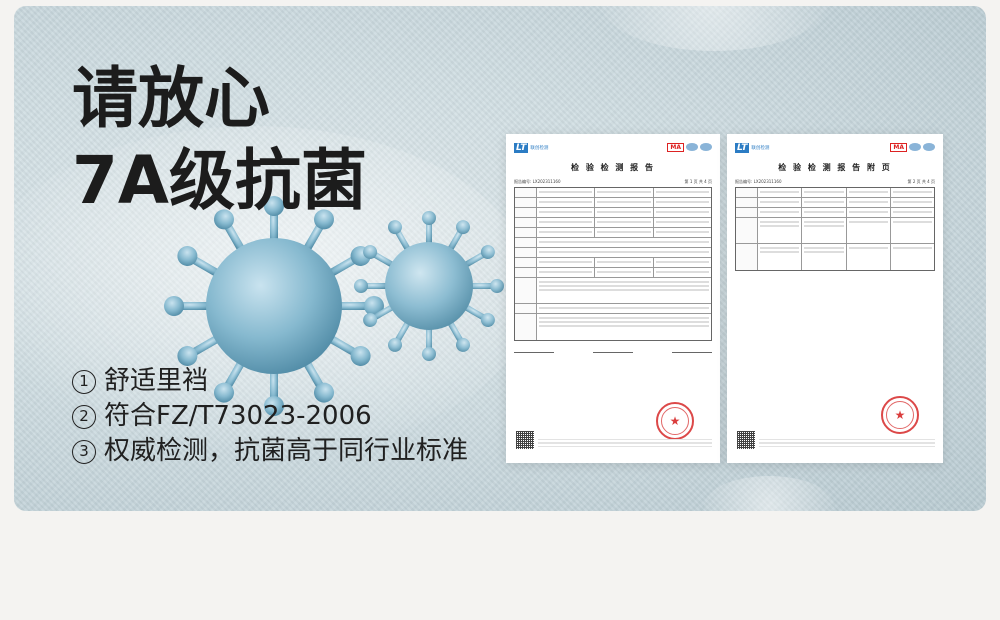 The width and height of the screenshot is (1000, 620). What do you see at coordinates (835, 167) in the screenshot?
I see `report-title: 检 验 检 测 报 告 附 页` at bounding box center [835, 167].